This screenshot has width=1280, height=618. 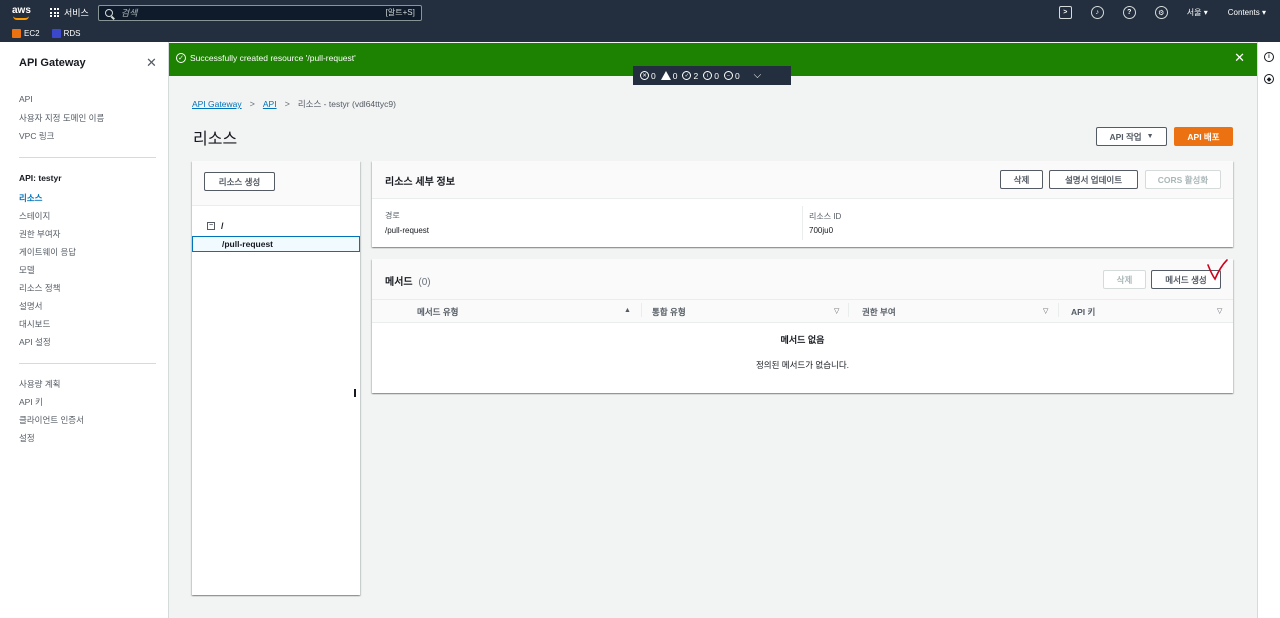 I want to click on aws-logo-text: aws, so click(x=21, y=10).